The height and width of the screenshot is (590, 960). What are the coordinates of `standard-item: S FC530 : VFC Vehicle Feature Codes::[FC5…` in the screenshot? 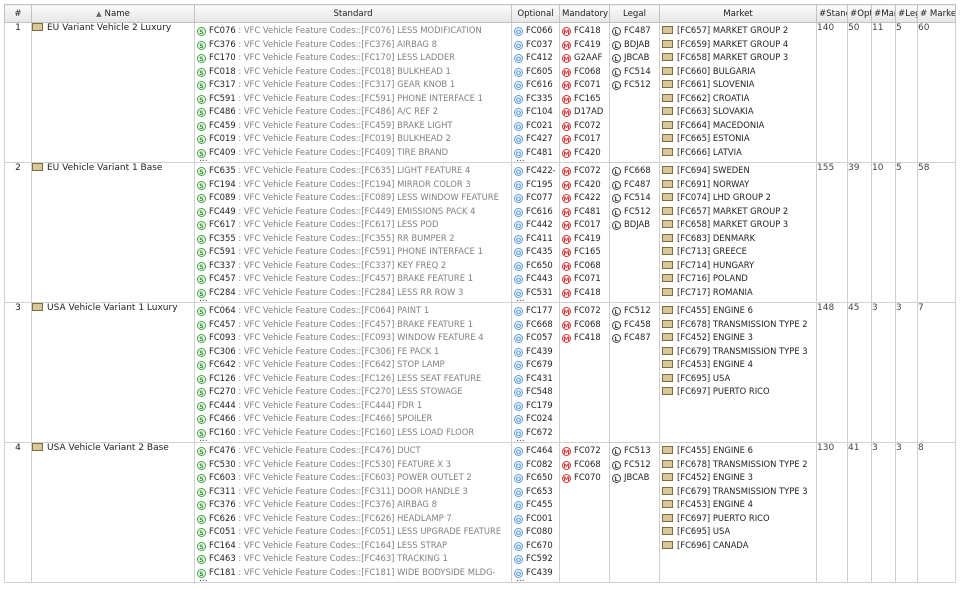 It's located at (354, 465).